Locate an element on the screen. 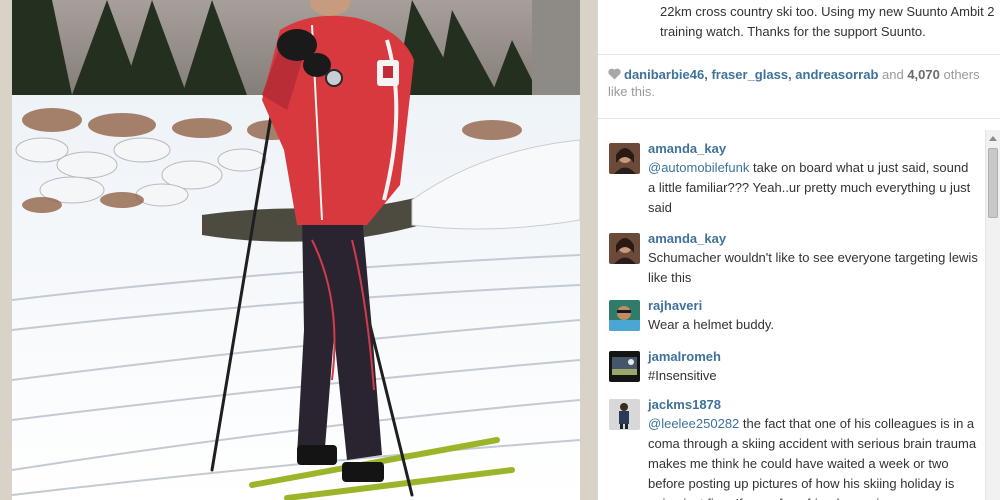 This screenshot has width=1000, height=500. heart-icon is located at coordinates (614, 73).